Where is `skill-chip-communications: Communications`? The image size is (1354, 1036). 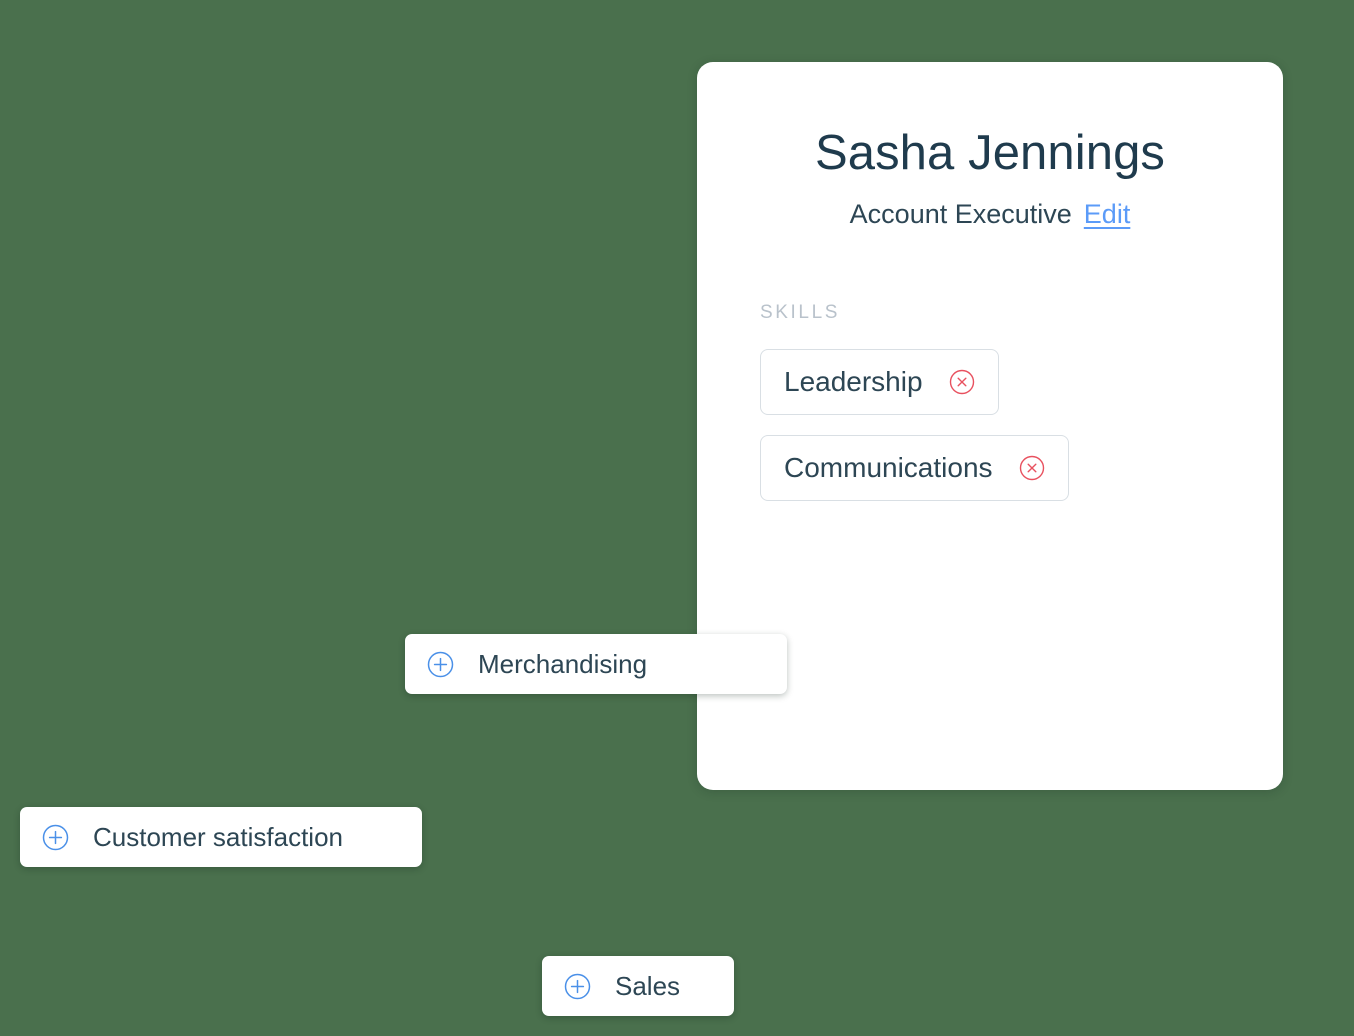
skill-chip-communications: Communications is located at coordinates (914, 468).